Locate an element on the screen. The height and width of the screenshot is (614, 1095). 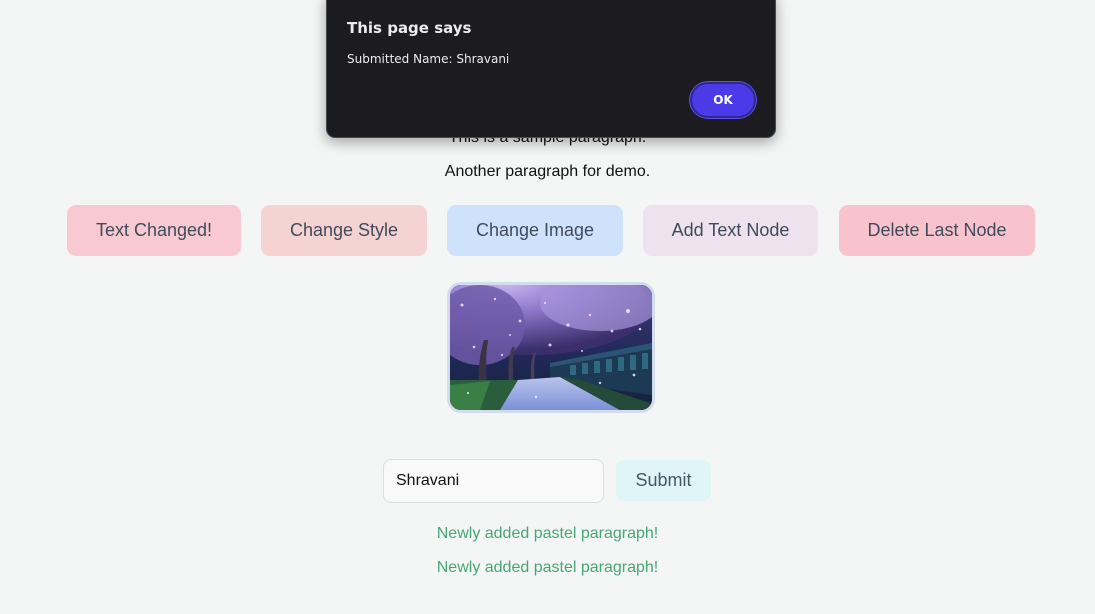
blossom-street-image is located at coordinates (551, 347).